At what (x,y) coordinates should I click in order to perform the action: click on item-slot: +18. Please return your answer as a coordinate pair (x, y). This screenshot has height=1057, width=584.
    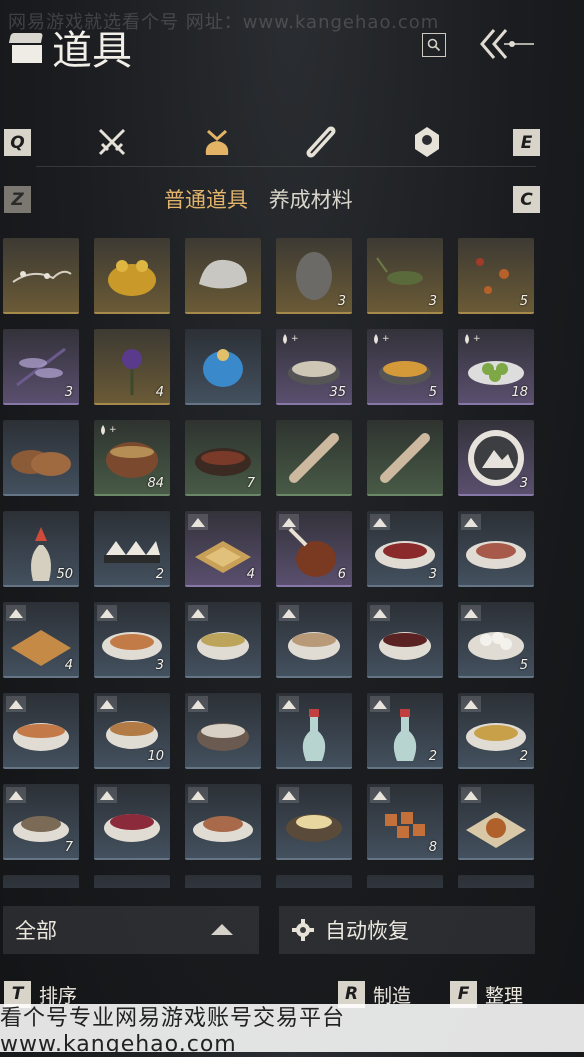
    Looking at the image, I should click on (496, 367).